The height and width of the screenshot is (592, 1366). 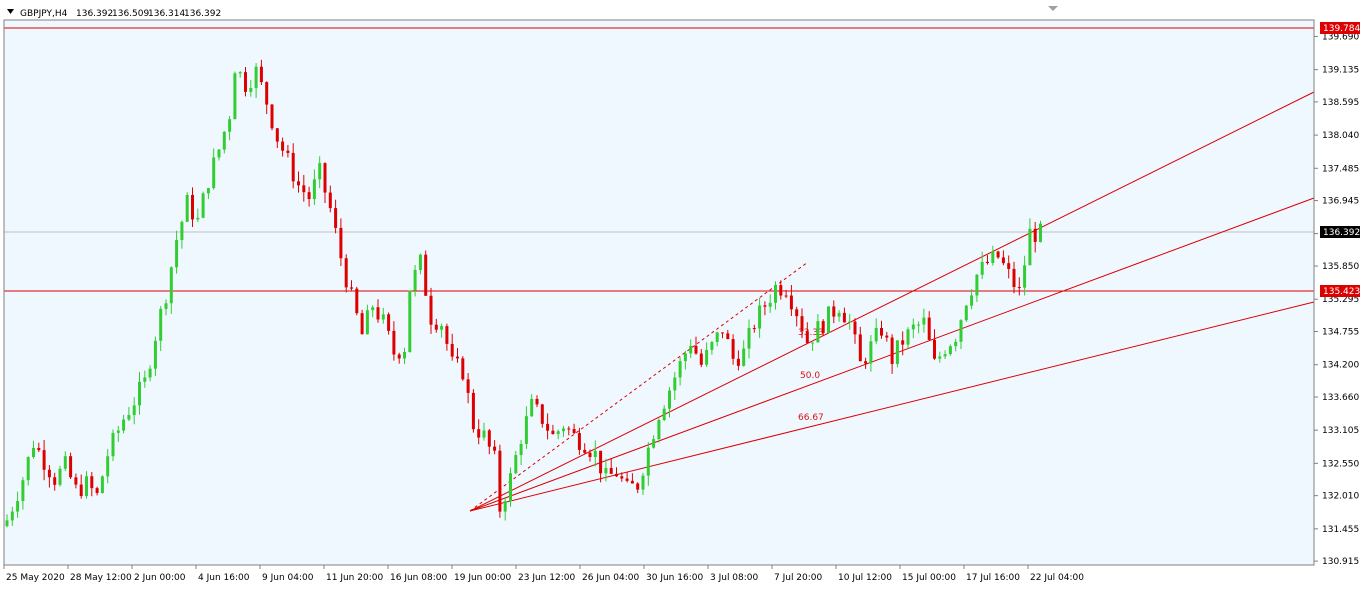 What do you see at coordinates (546, 578) in the screenshot?
I see `x-tick-label: 23 Jun 12:00` at bounding box center [546, 578].